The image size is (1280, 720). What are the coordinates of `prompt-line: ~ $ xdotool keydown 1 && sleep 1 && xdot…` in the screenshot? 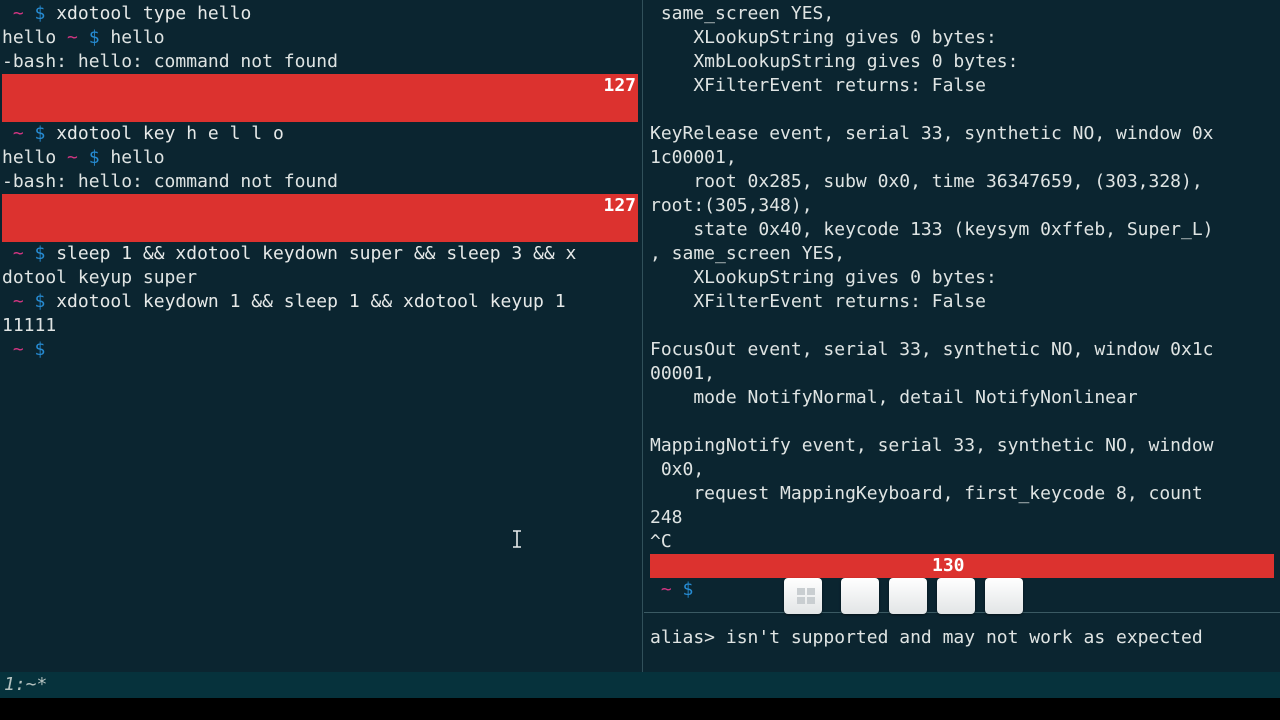 It's located at (284, 302).